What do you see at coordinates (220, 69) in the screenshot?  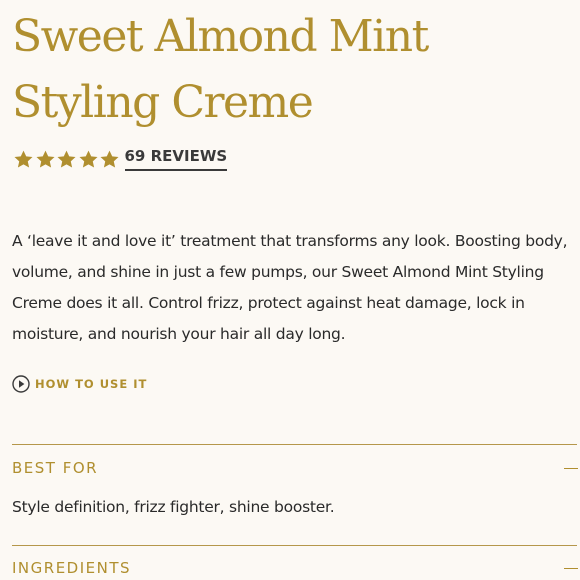 I see `product-title: Sweet Almond Mint Styling Creme` at bounding box center [220, 69].